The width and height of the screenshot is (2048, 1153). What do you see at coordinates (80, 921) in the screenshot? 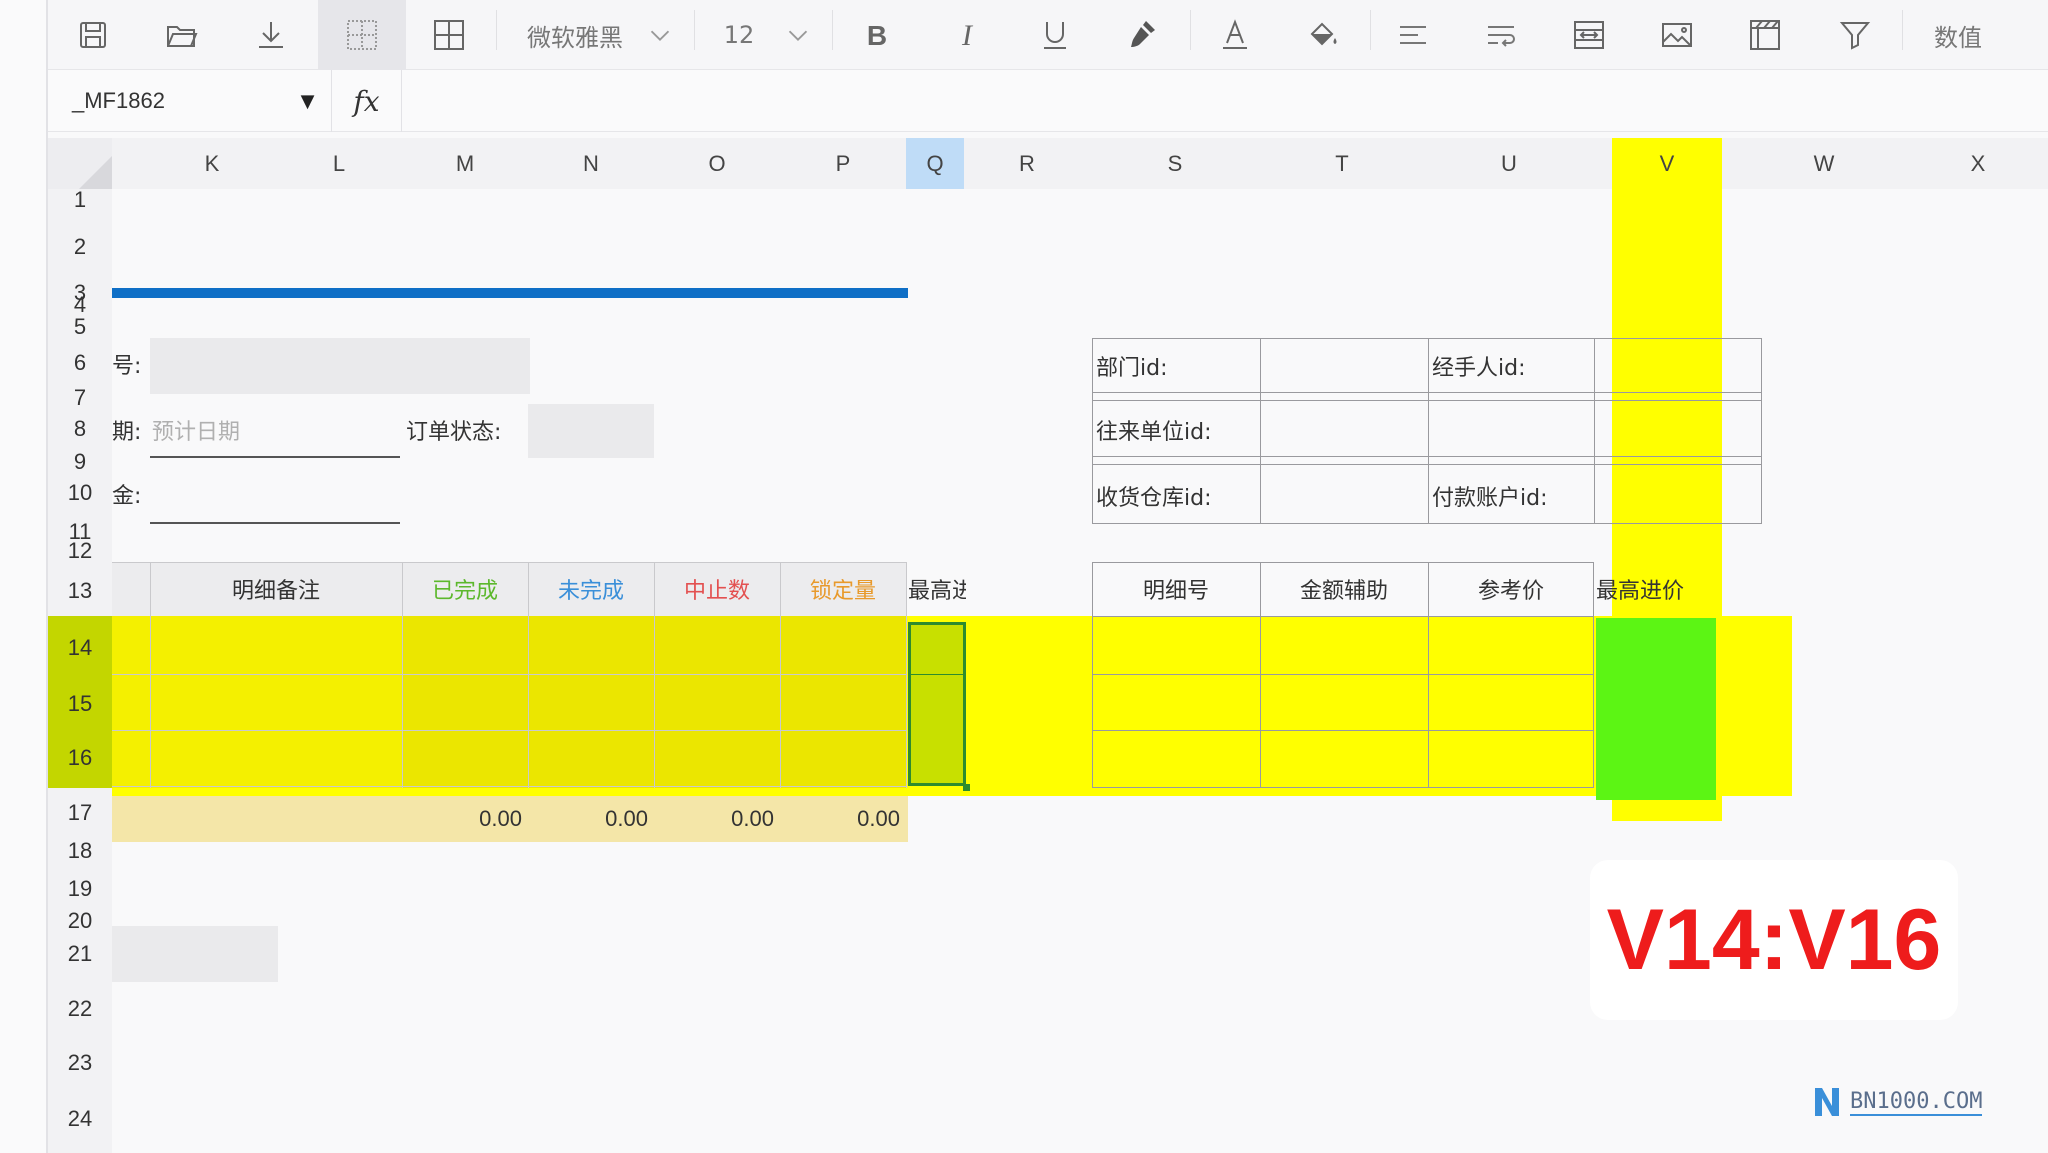
I see `row-header-20: 20` at bounding box center [80, 921].